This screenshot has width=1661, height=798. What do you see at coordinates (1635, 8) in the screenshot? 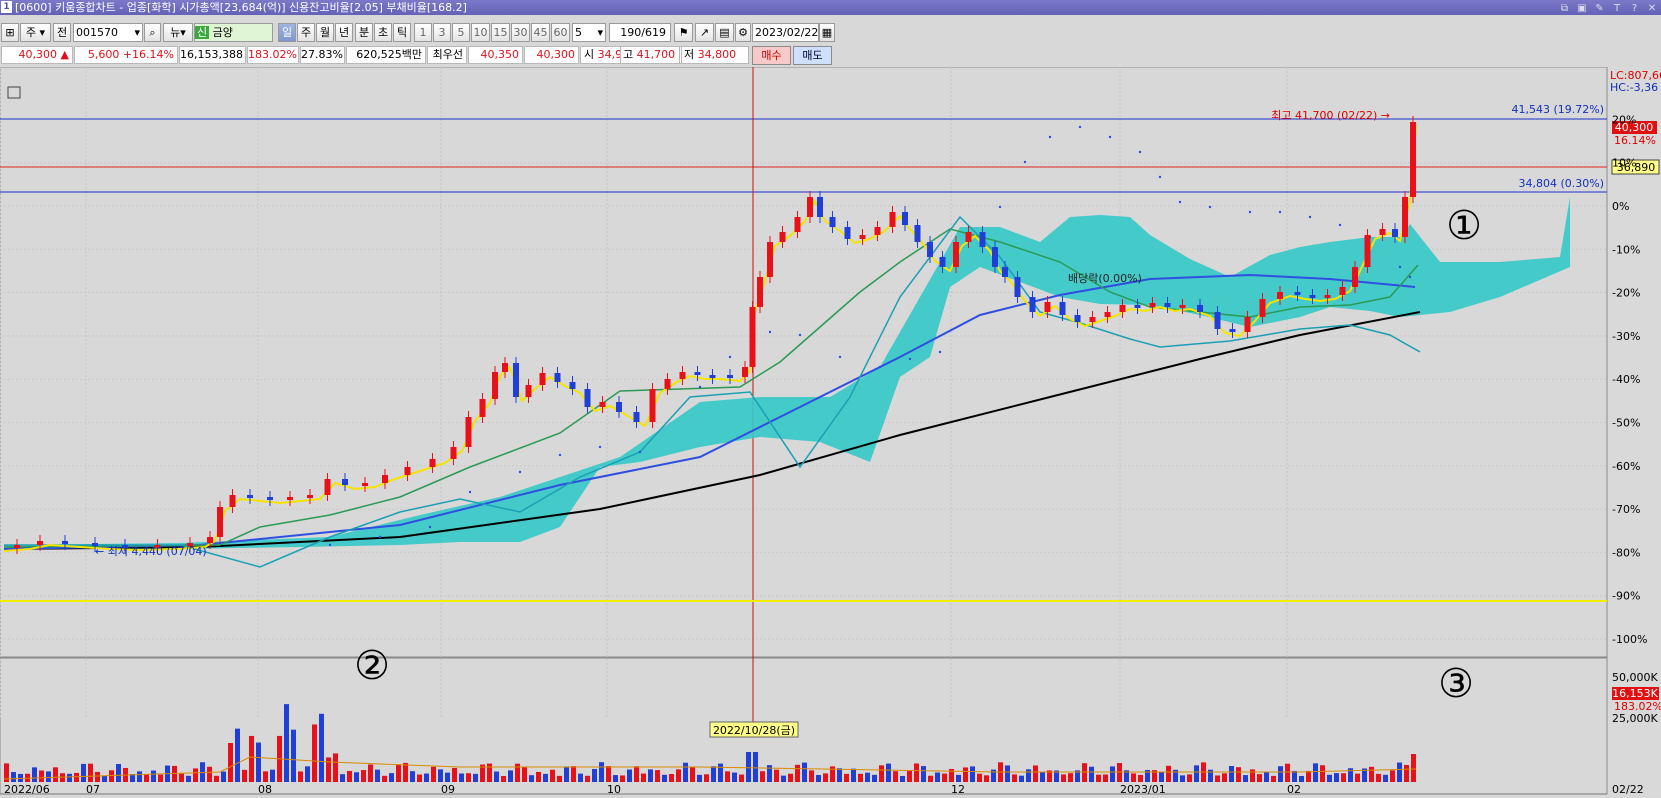
I see `help-icon: ?` at bounding box center [1635, 8].